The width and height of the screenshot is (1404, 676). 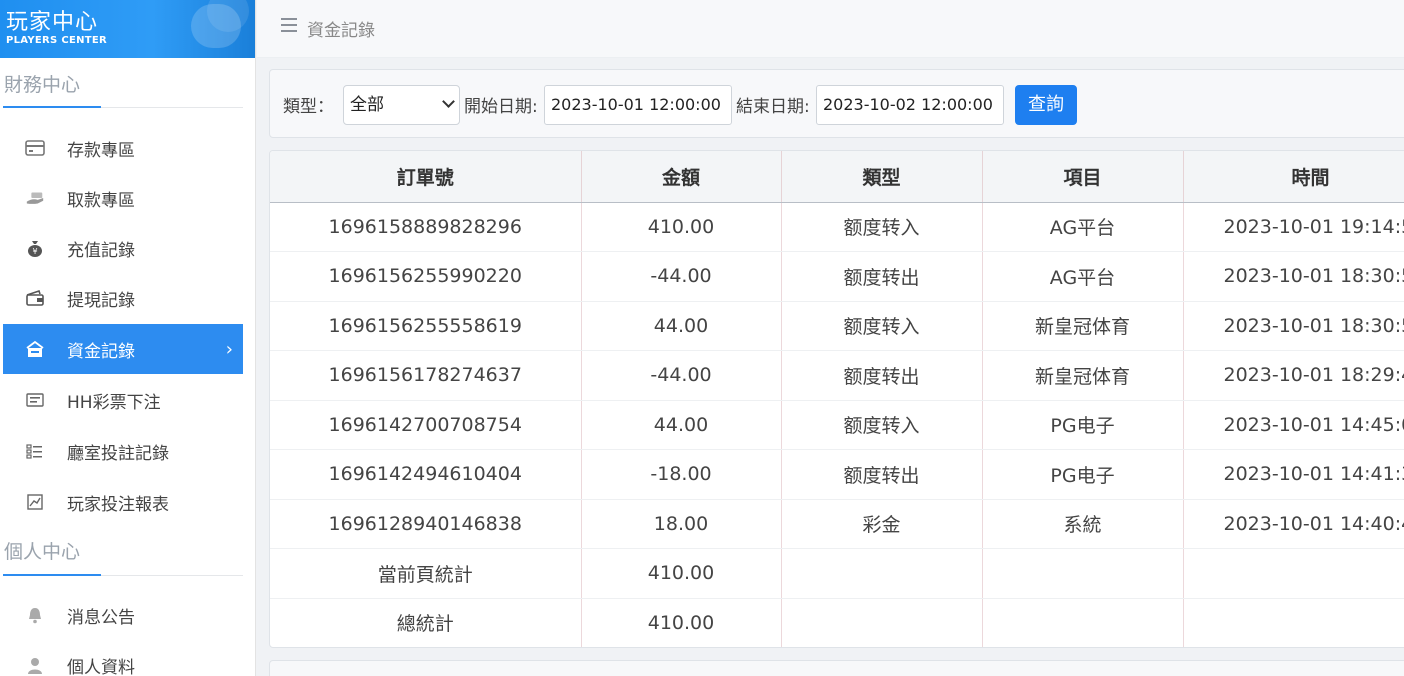 I want to click on cell-item: AG平台, so click(x=1083, y=227).